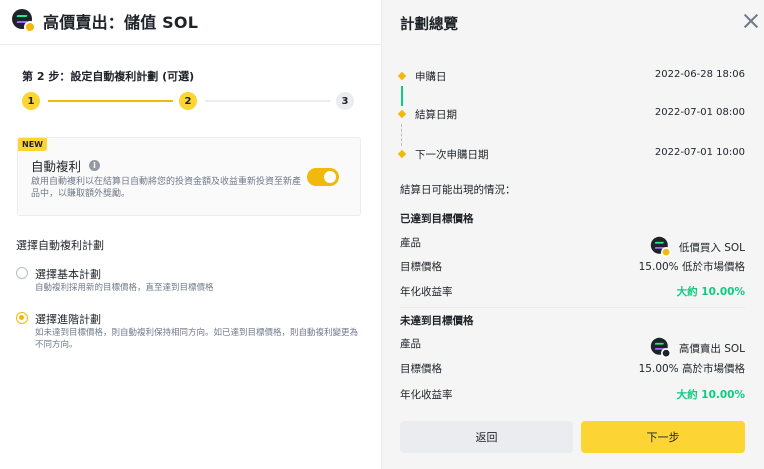  Describe the element at coordinates (436, 115) in the screenshot. I see `timeline-label: 結算日期` at that location.